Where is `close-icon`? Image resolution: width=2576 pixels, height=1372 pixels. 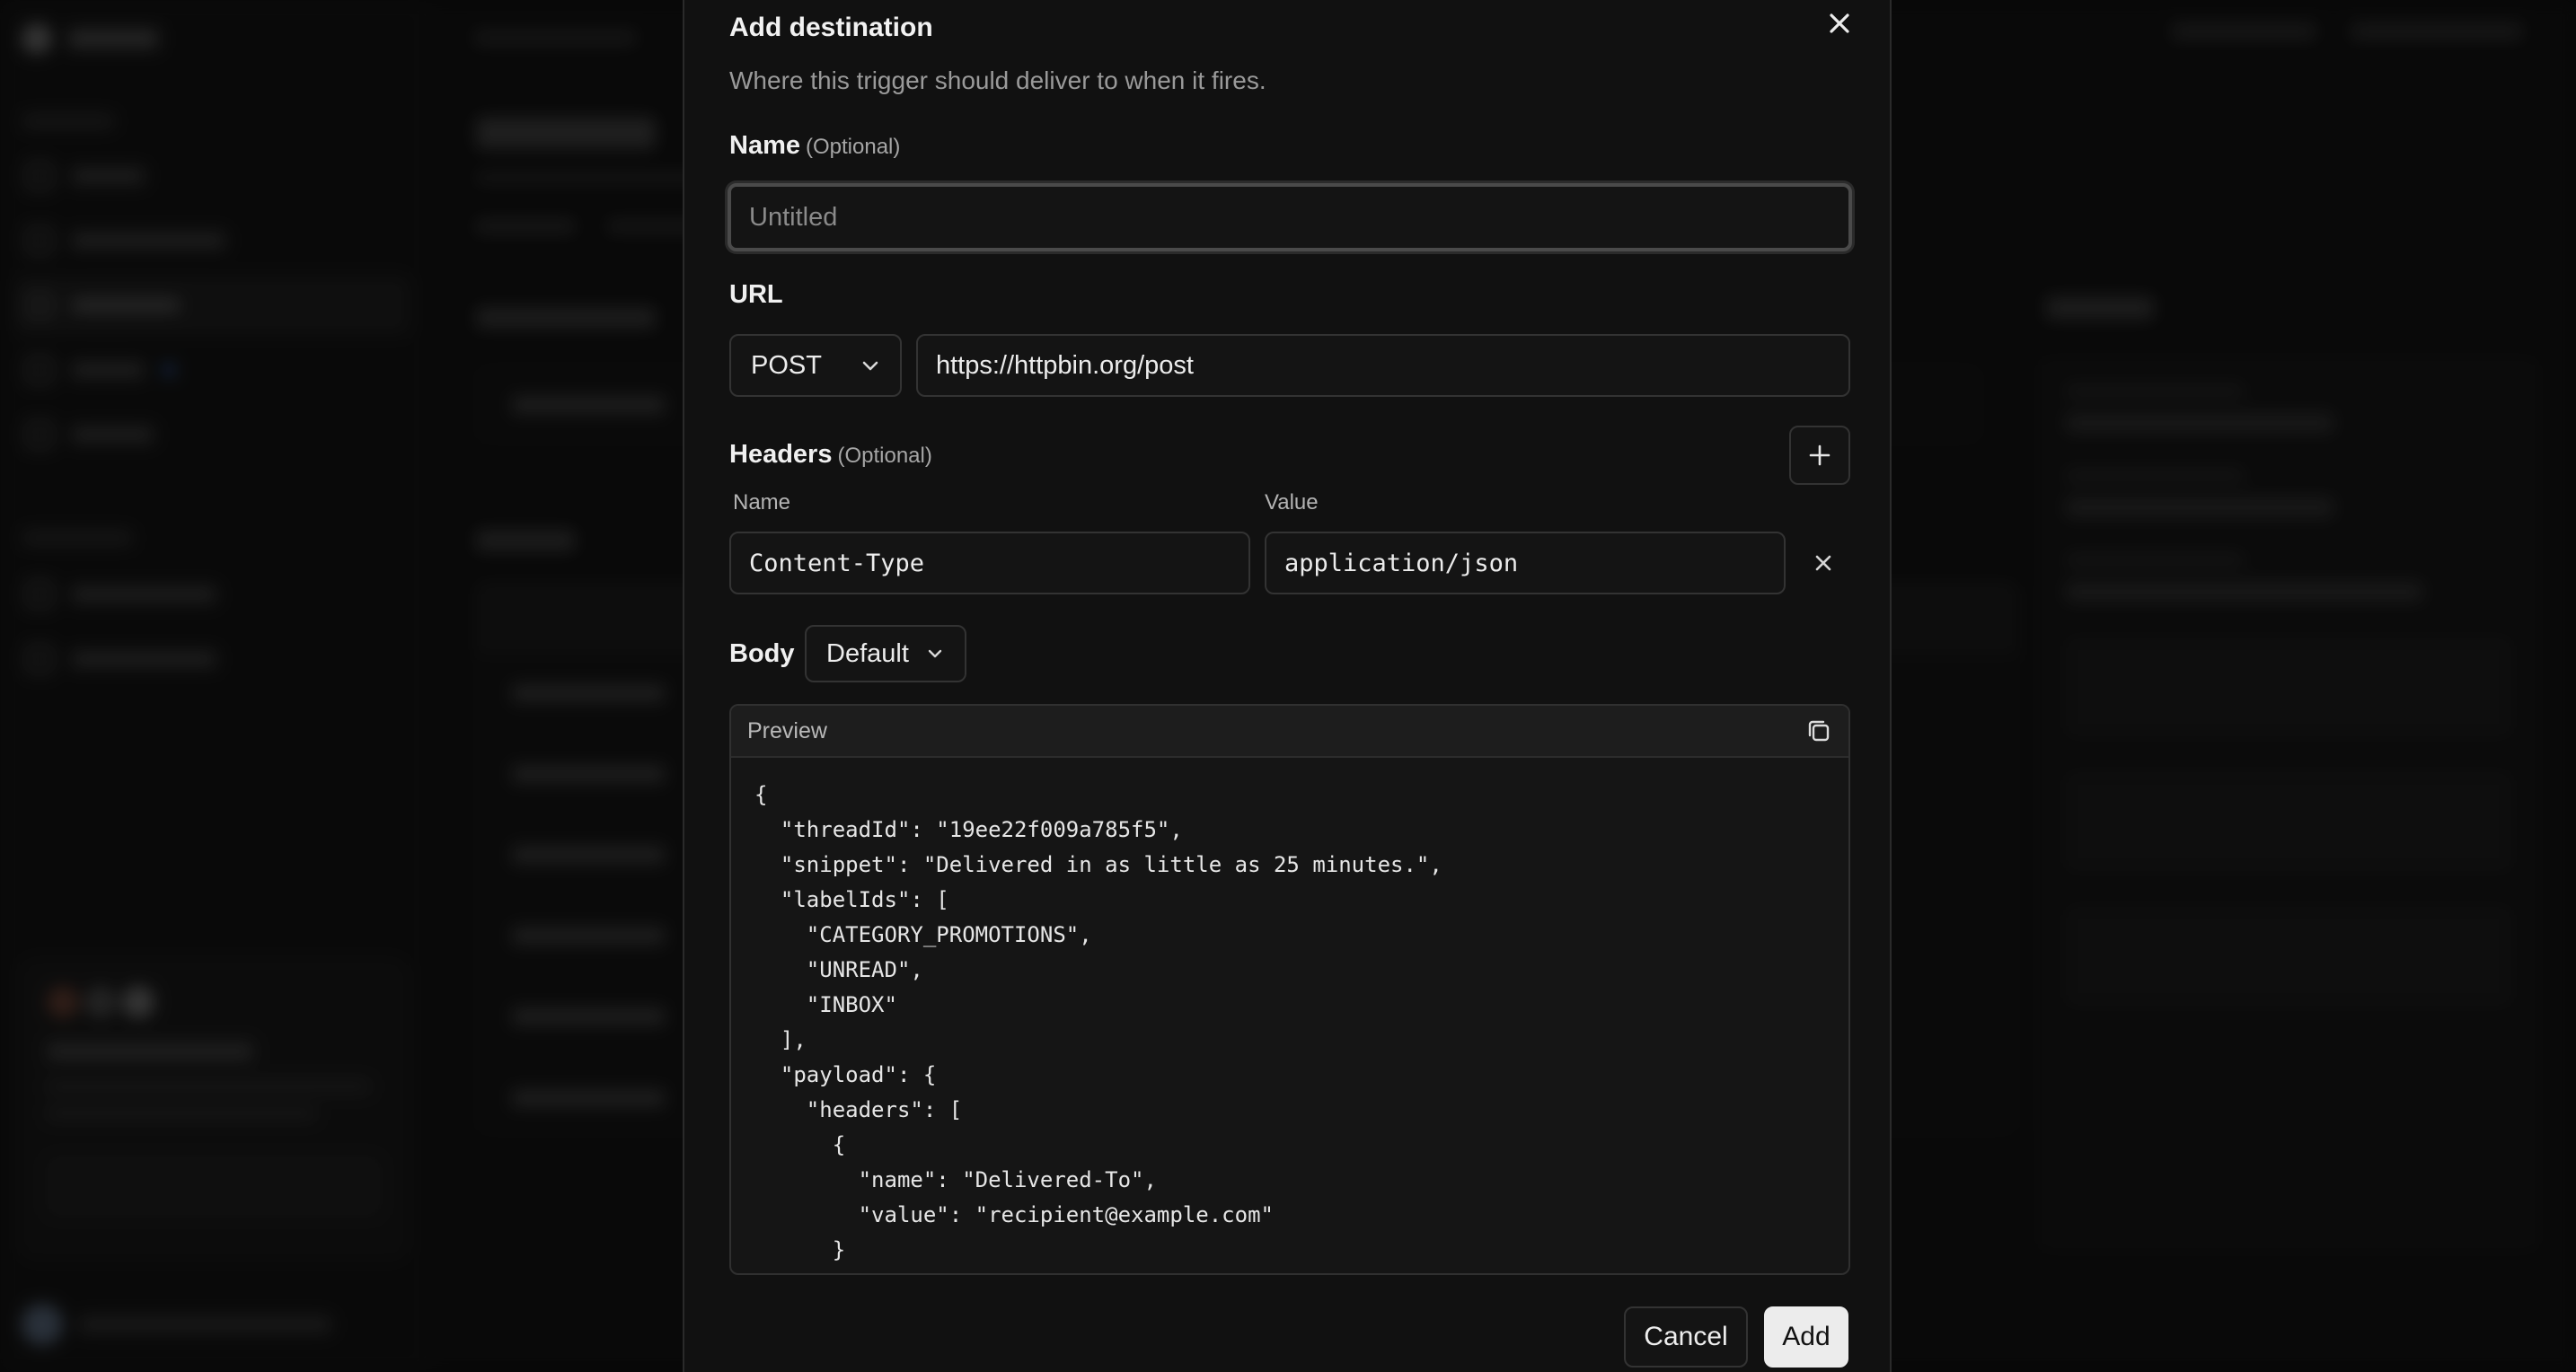 close-icon is located at coordinates (1840, 23).